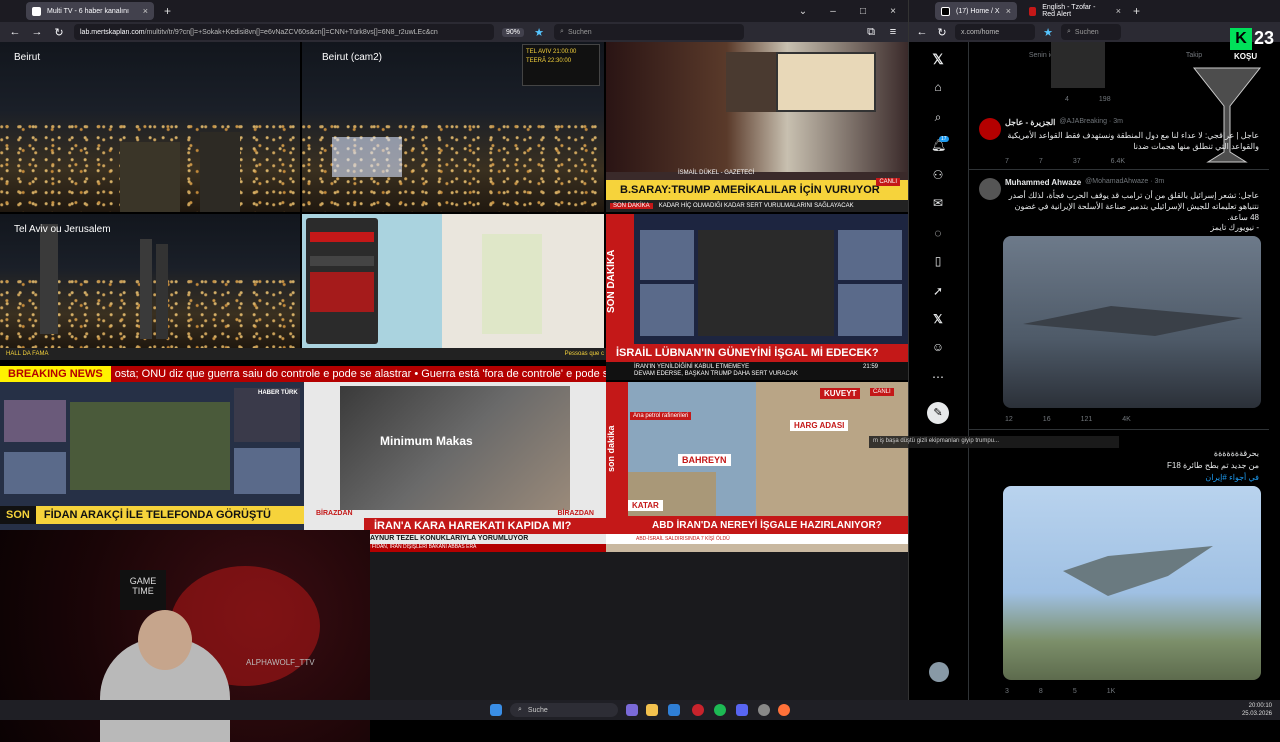  I want to click on mail-icon: ✉, so click(938, 203).